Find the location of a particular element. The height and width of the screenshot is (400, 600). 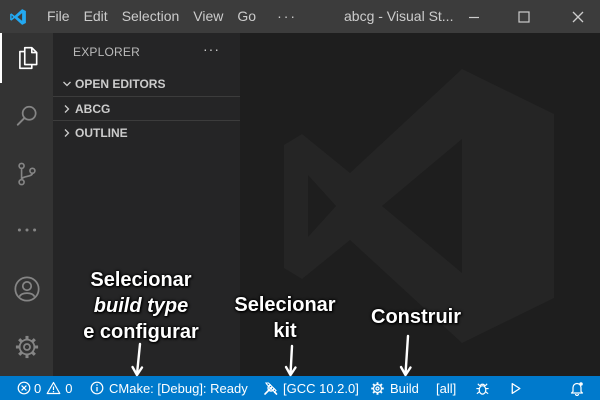

menu-file: File is located at coordinates (56, 16).